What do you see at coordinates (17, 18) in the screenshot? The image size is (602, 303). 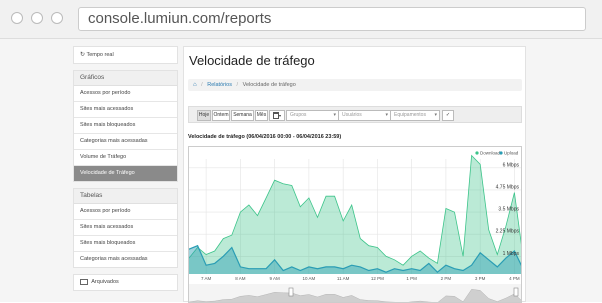 I see `window-close-button` at bounding box center [17, 18].